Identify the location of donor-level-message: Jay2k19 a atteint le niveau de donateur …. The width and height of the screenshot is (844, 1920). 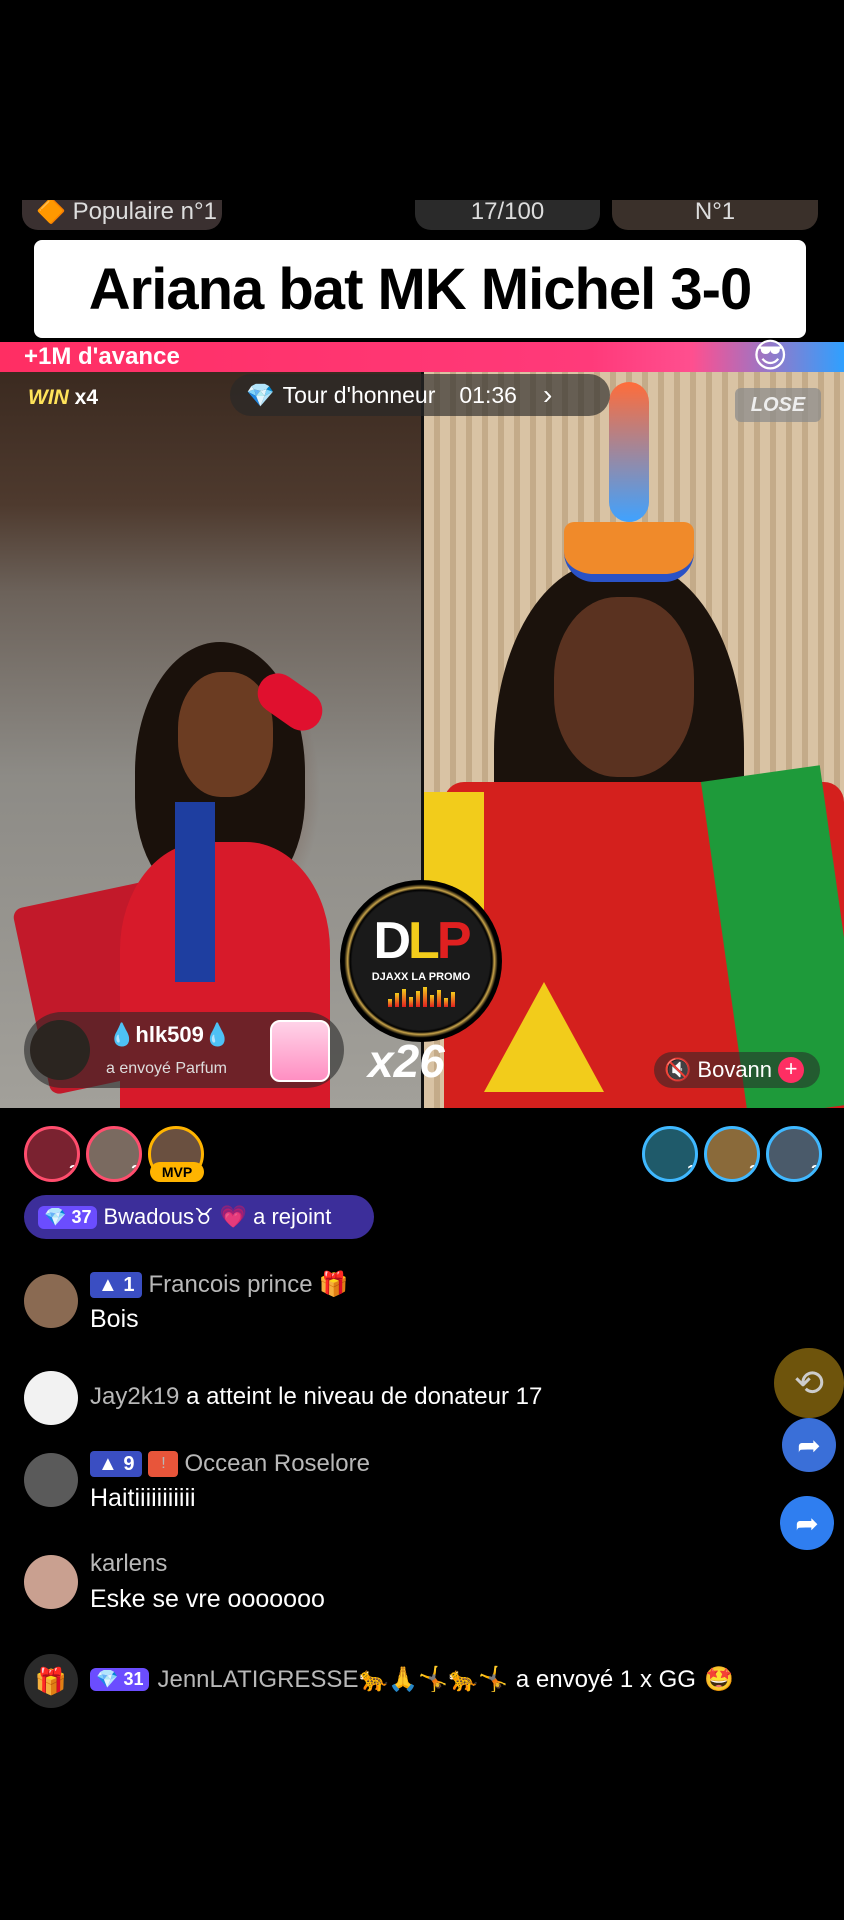
(316, 1397).